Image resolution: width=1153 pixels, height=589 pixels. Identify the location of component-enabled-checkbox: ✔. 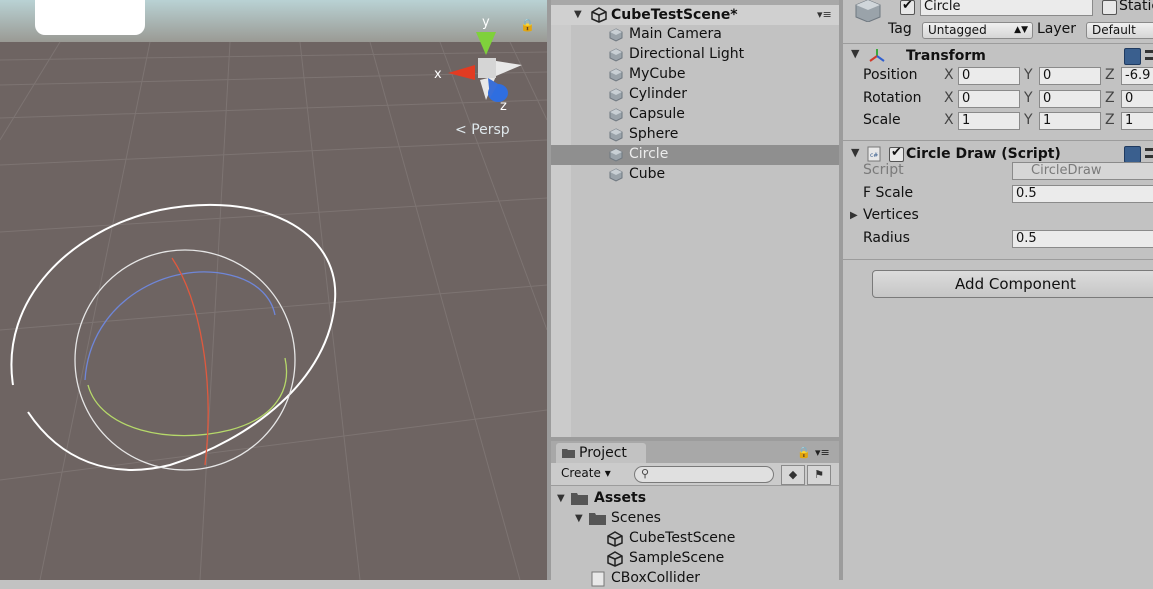
(896, 153).